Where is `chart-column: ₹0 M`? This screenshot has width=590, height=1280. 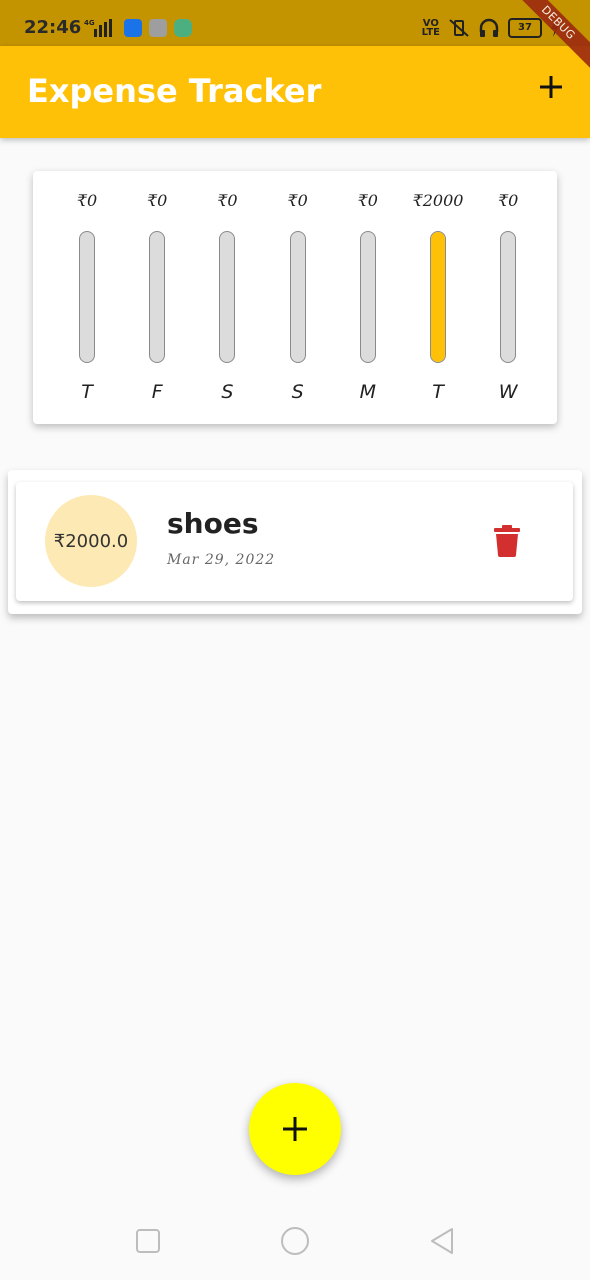
chart-column: ₹0 M is located at coordinates (368, 297).